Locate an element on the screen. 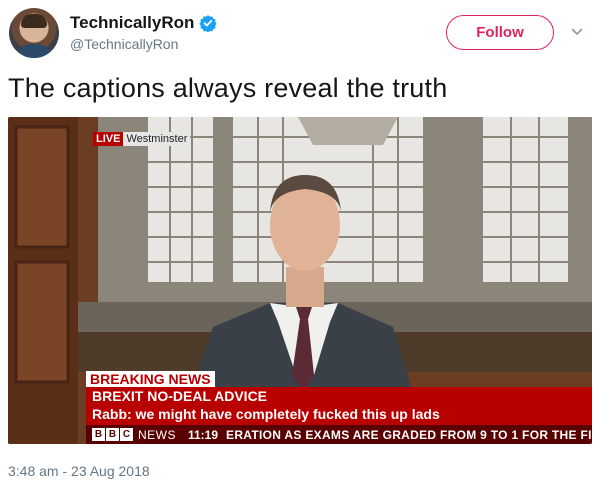 The height and width of the screenshot is (493, 600). live-label: LIVE is located at coordinates (108, 139).